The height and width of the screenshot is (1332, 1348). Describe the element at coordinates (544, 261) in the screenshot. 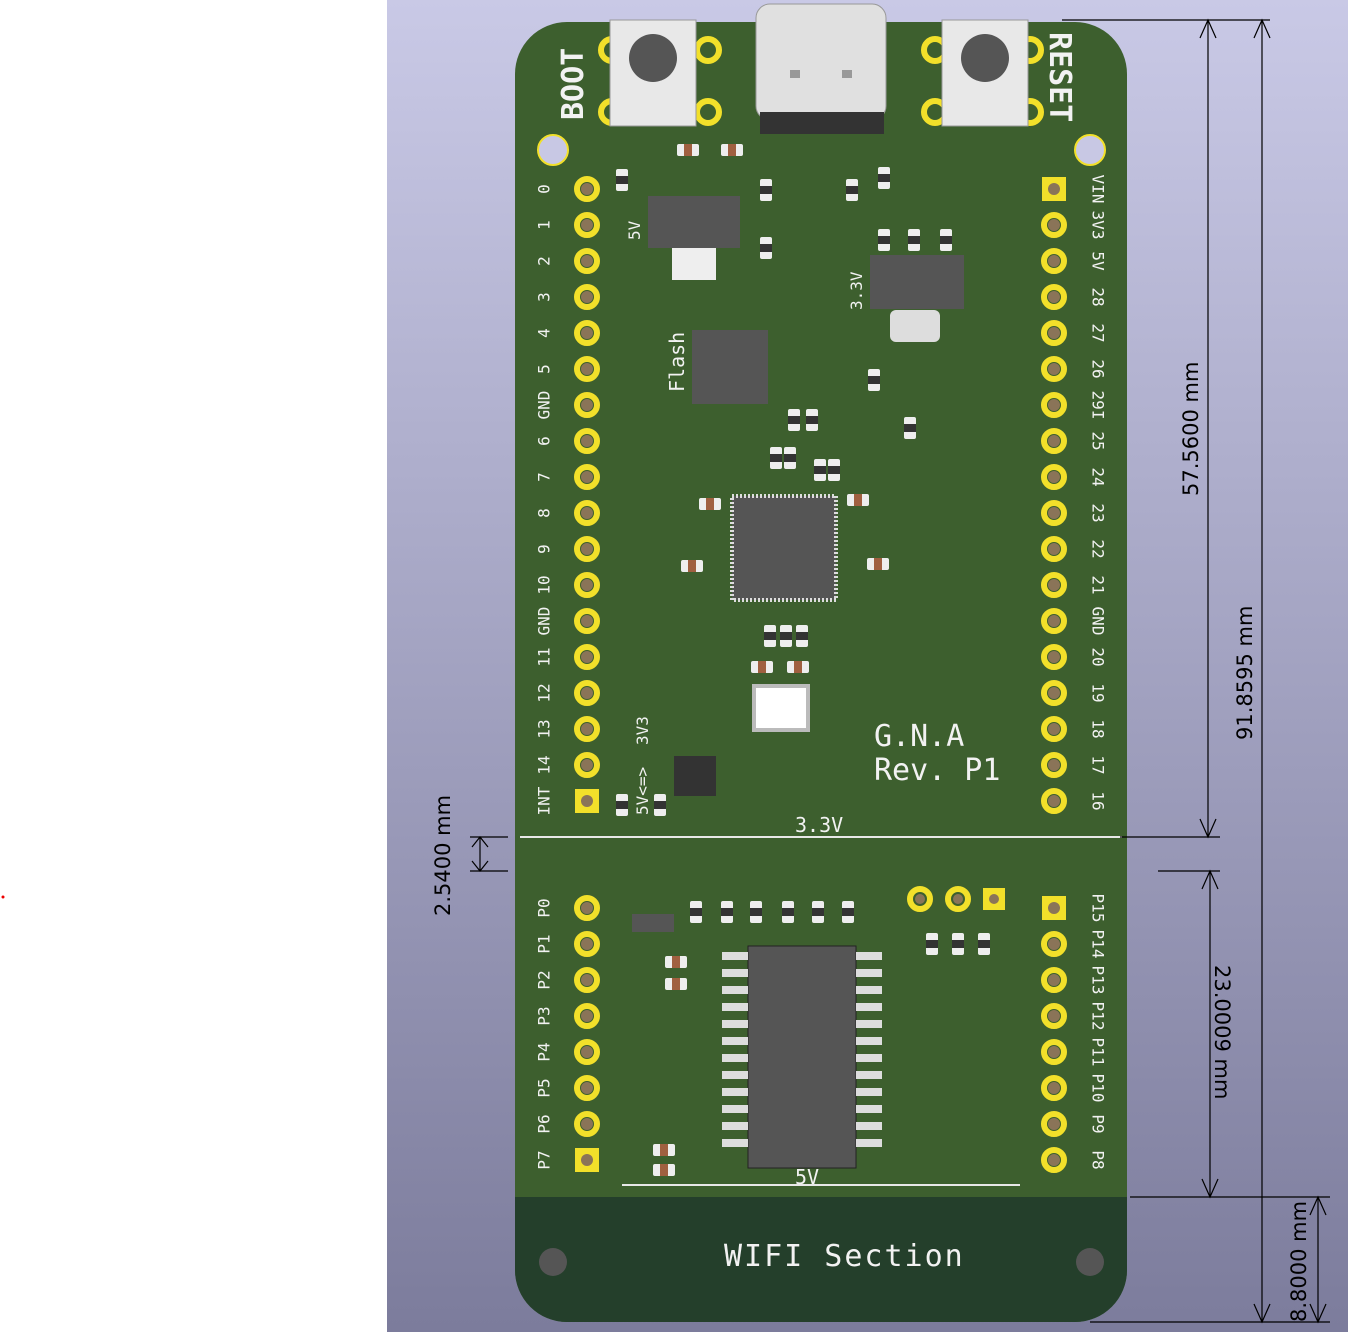

I see `pin-label: 2` at that location.